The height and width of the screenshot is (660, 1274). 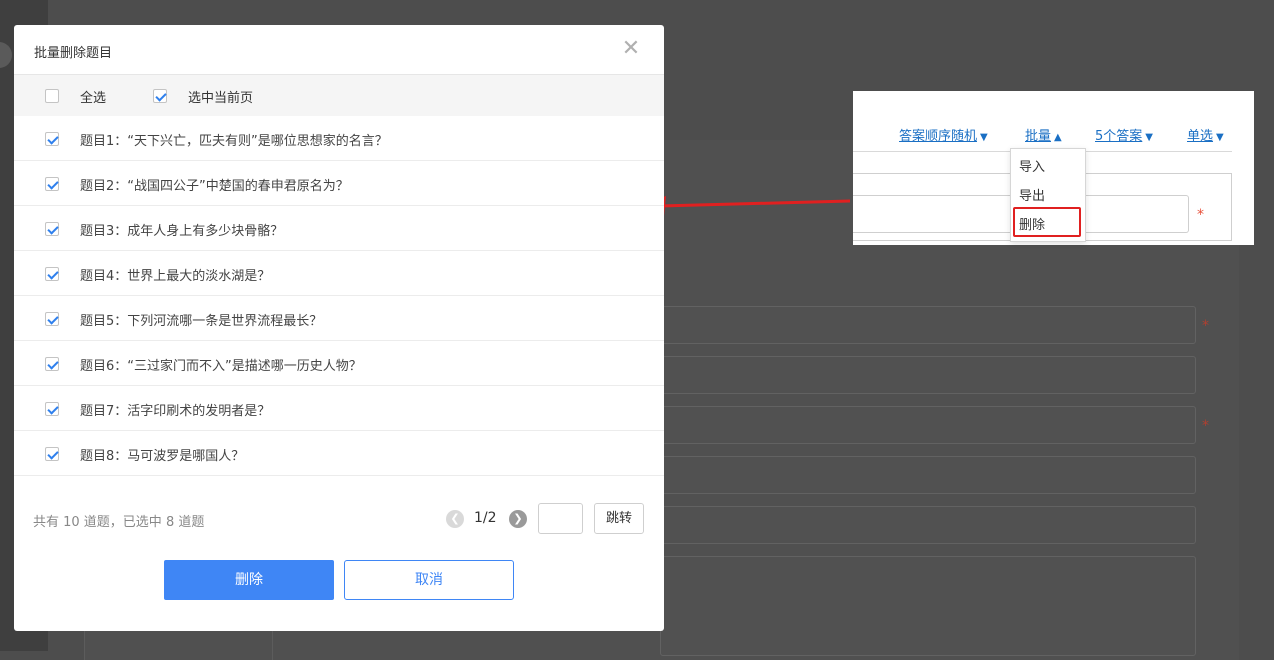 I want to click on modal-title: 批量删除题目, so click(x=73, y=53).